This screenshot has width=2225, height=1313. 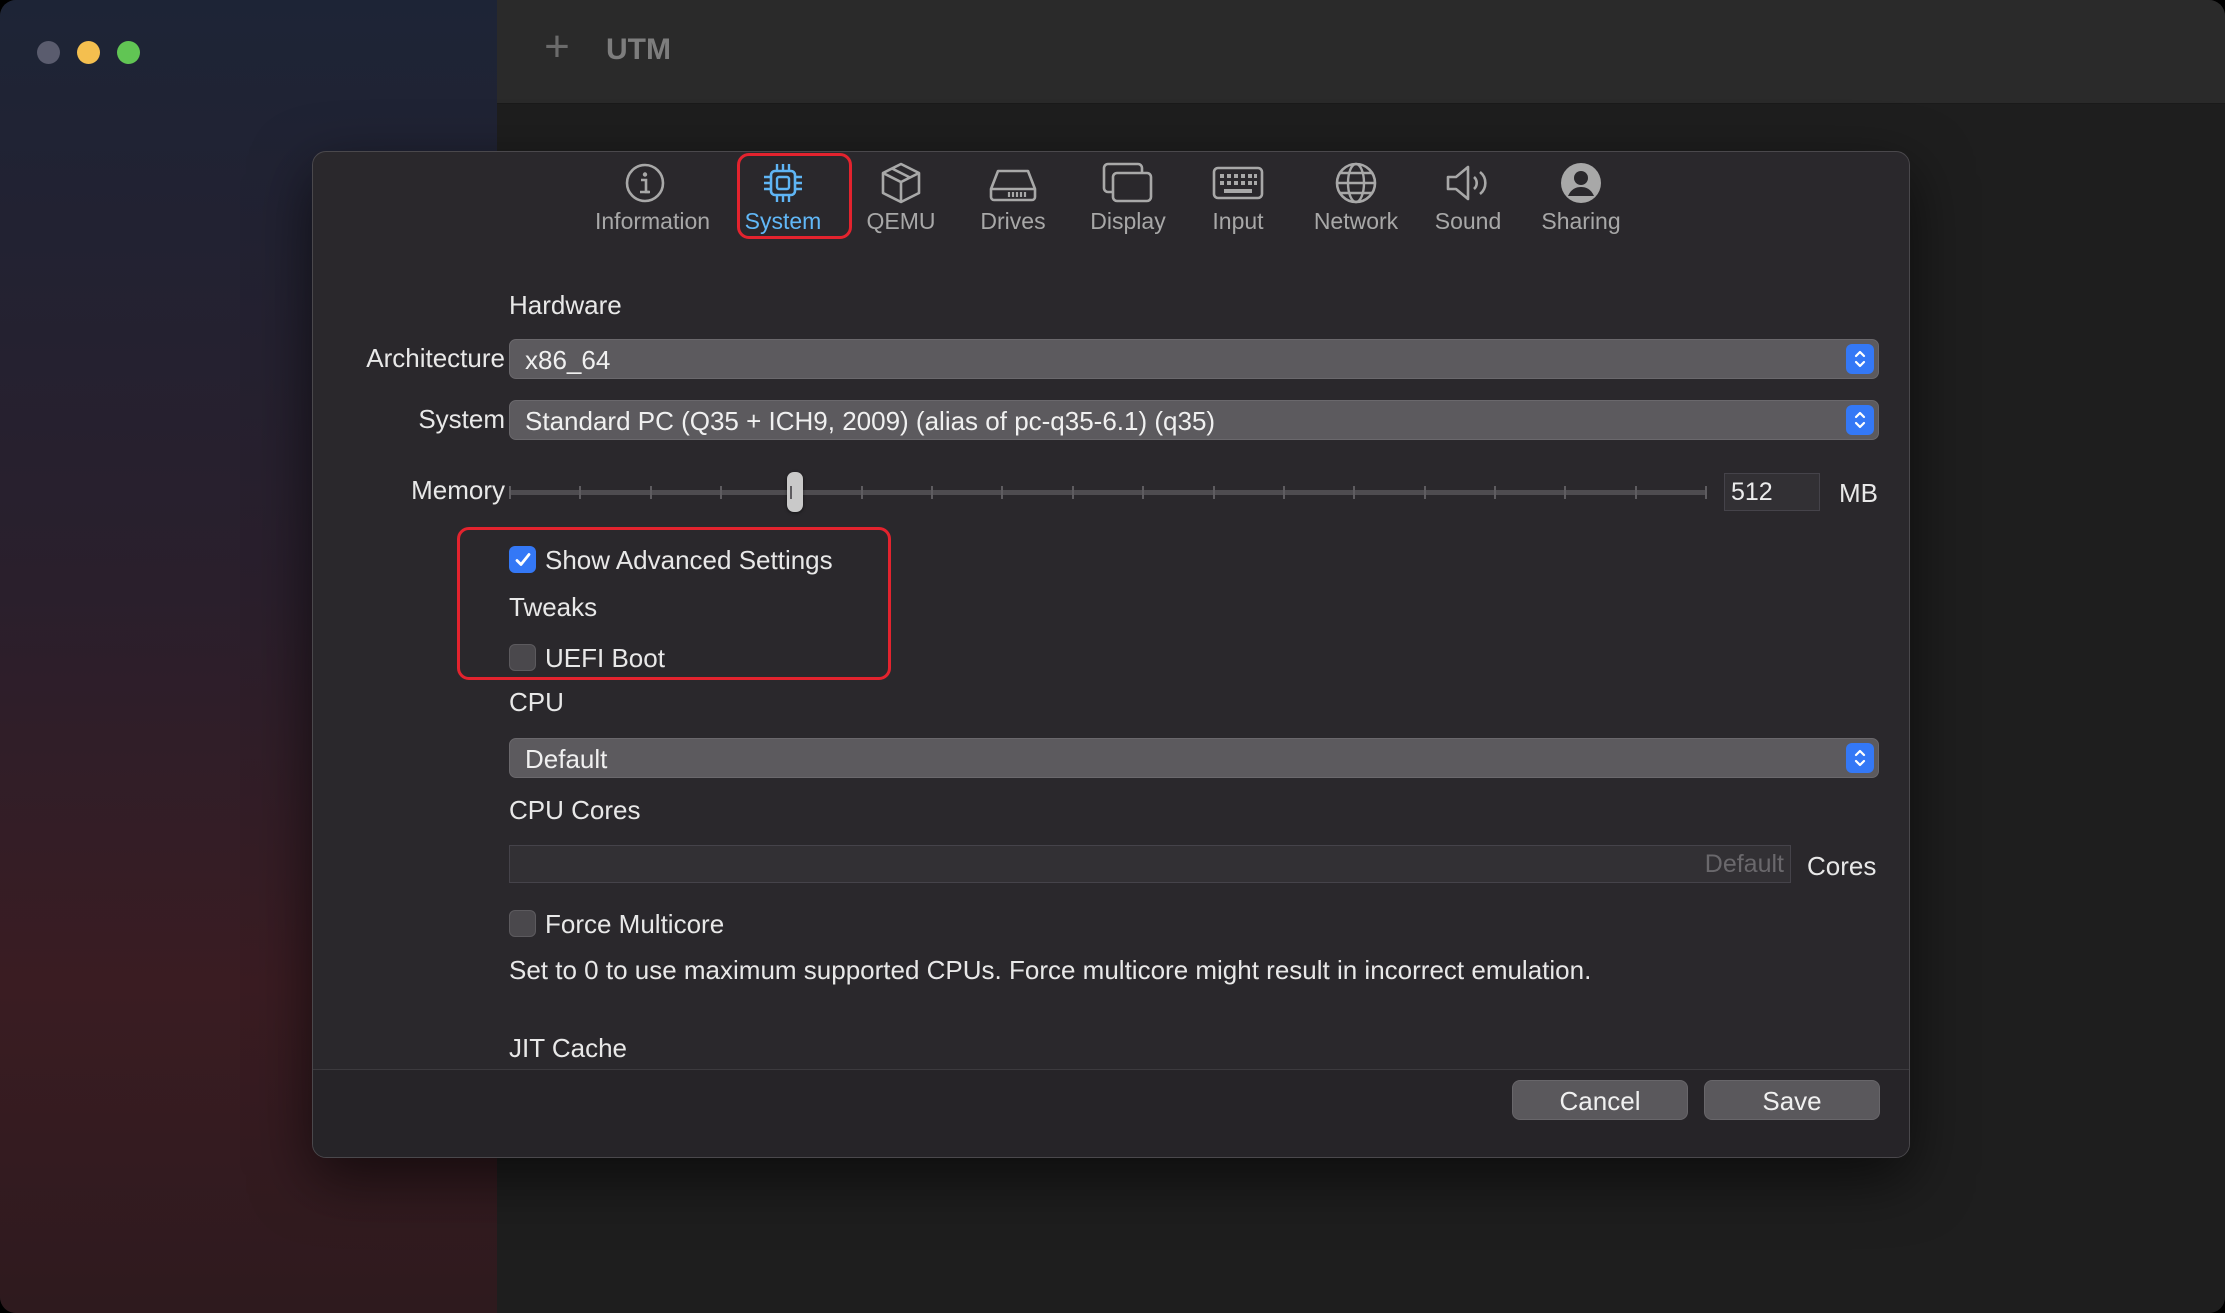 I want to click on show-advanced-settings-label: Show Advanced Settings, so click(x=689, y=560).